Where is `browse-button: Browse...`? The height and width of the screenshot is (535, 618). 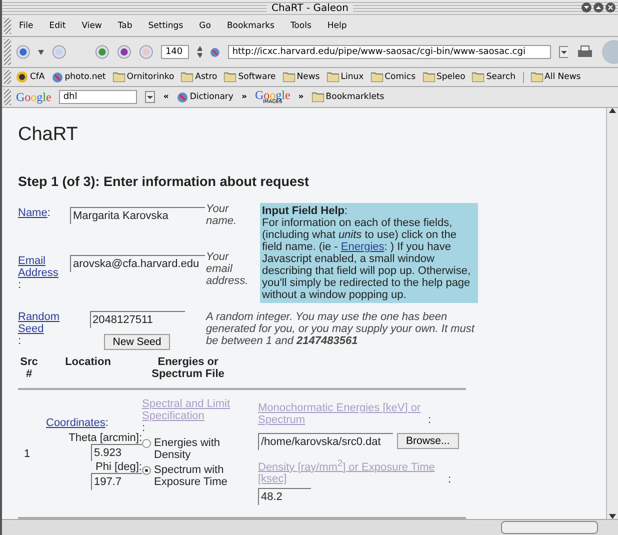 browse-button: Browse... is located at coordinates (428, 441).